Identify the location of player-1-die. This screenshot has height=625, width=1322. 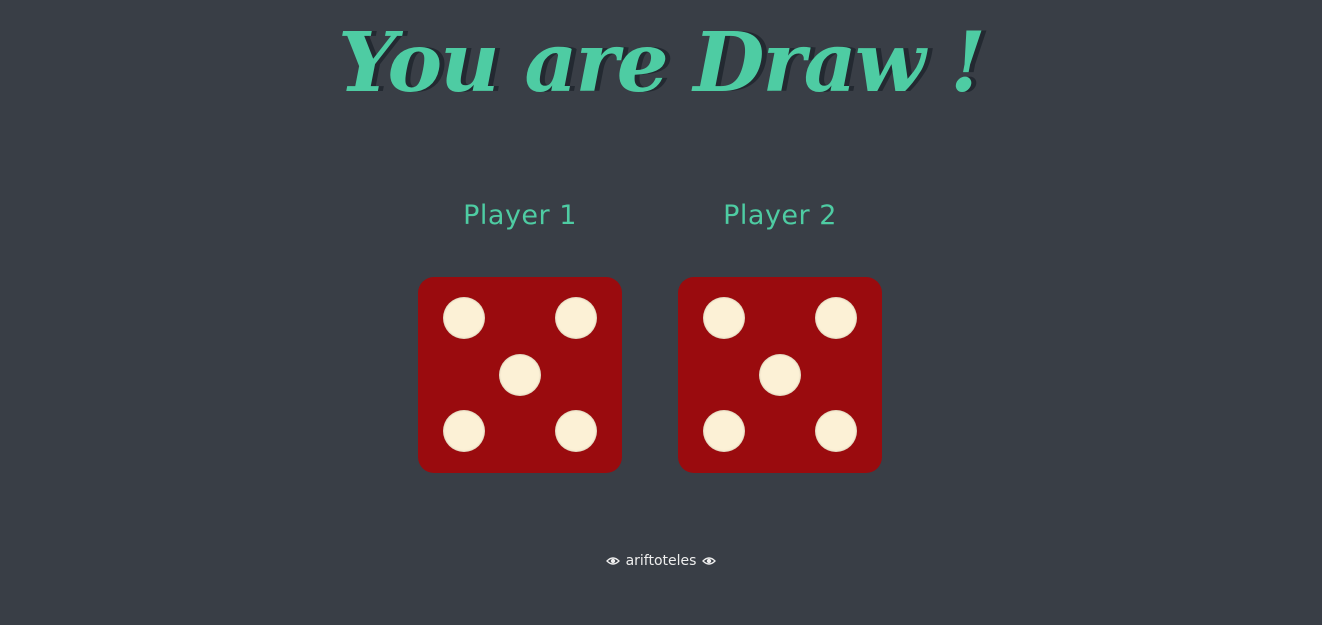
(520, 375).